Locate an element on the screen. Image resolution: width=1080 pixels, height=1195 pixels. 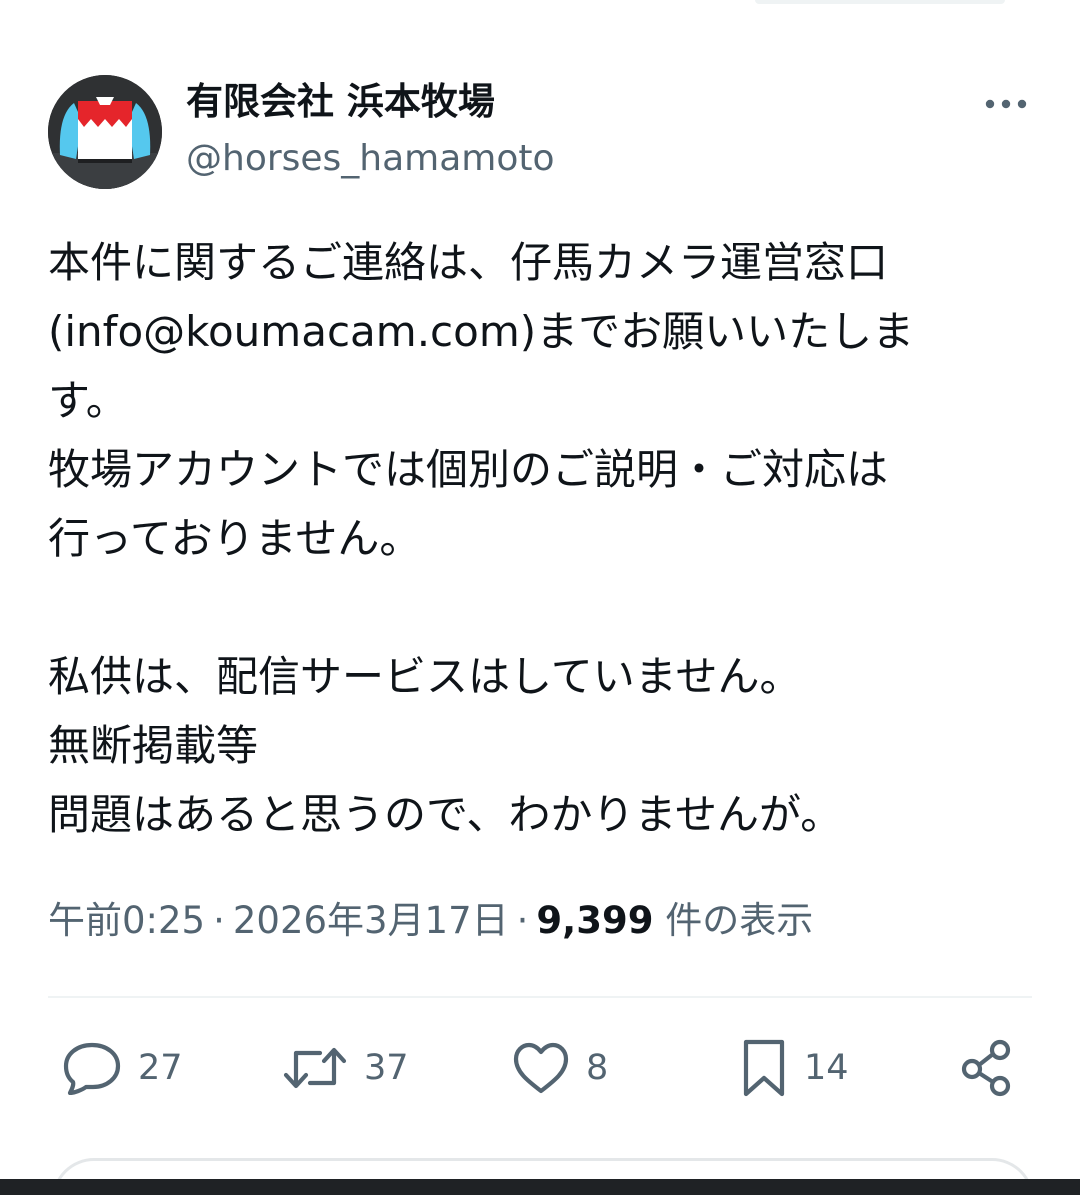
views-label: 件の表示 is located at coordinates (739, 920).